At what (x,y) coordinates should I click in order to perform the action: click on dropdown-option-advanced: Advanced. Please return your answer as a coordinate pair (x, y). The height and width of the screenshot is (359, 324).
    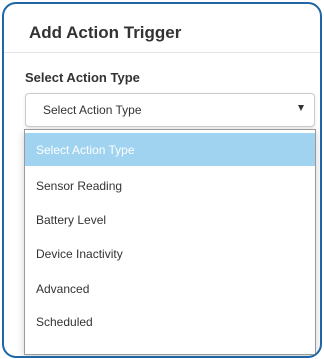
    Looking at the image, I should click on (170, 288).